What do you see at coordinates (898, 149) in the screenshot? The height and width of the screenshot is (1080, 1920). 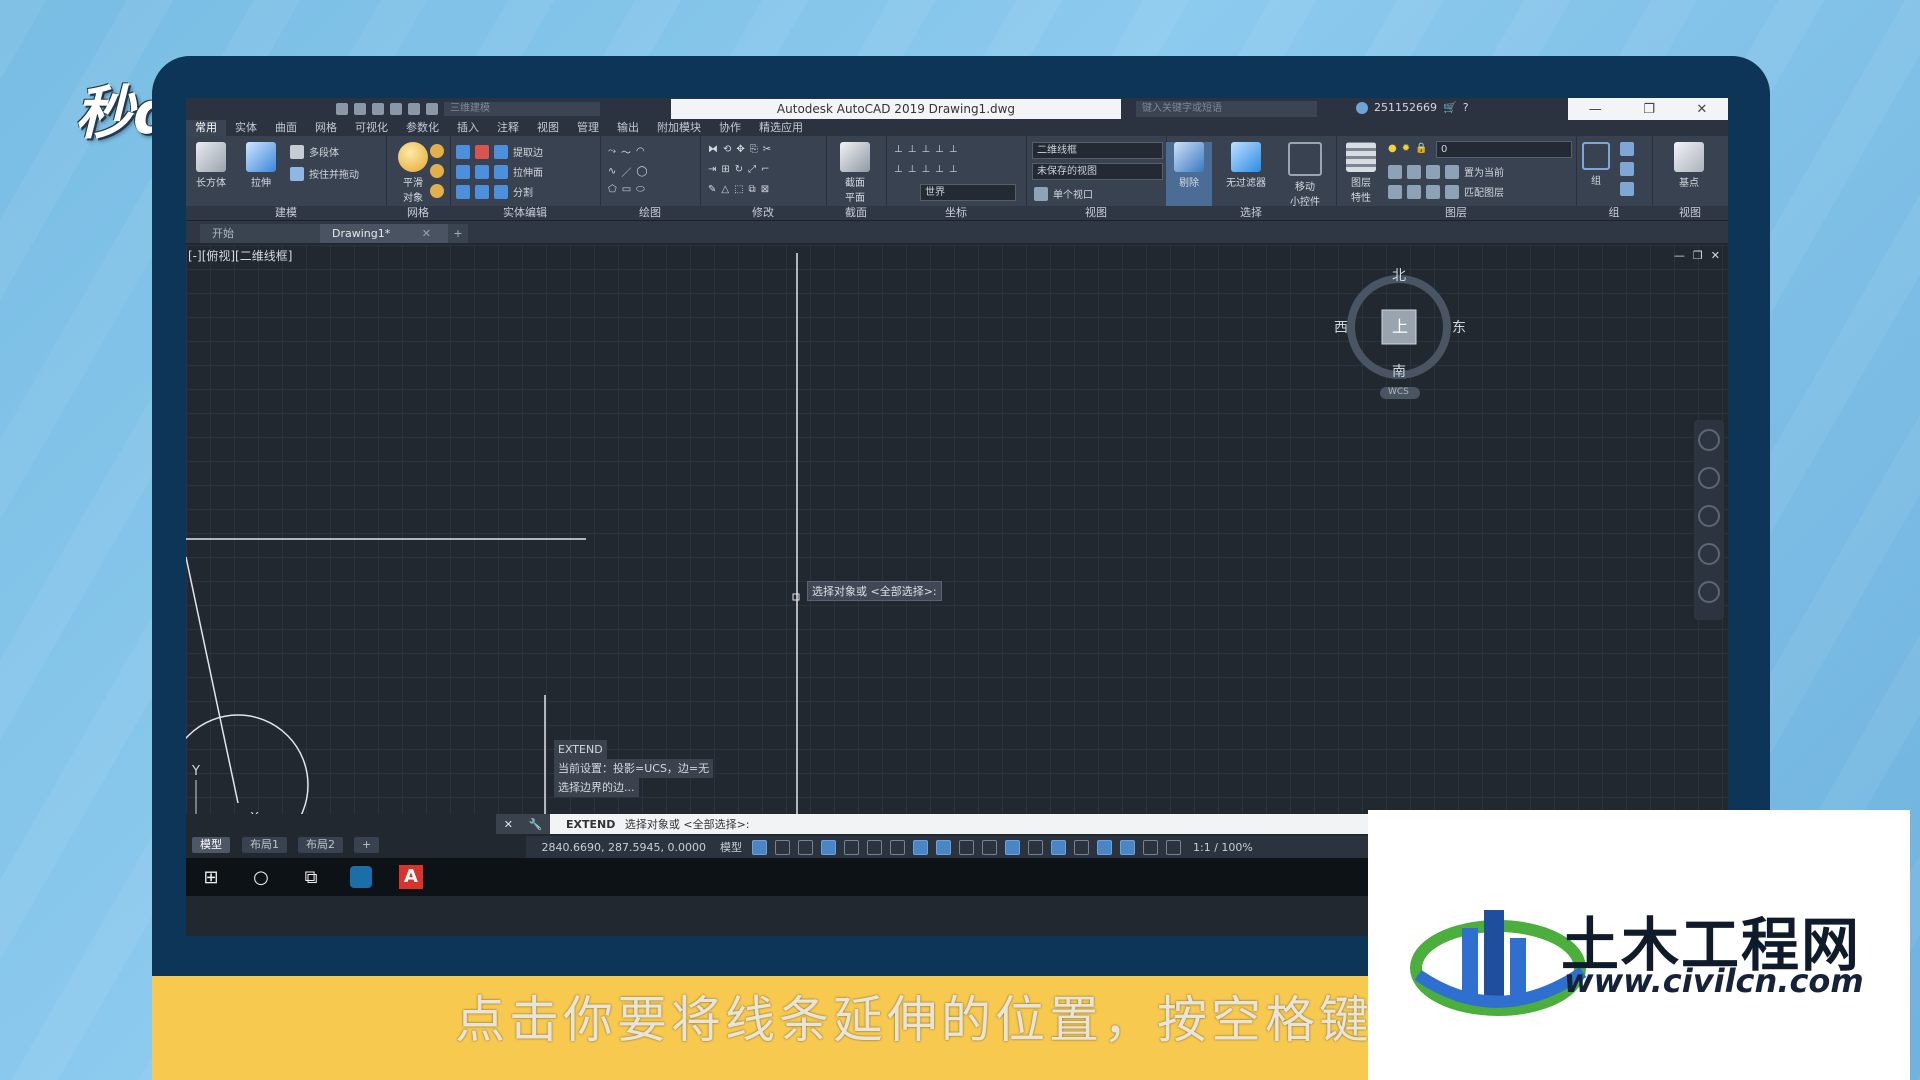 I see `ucs-icon: ⊥` at bounding box center [898, 149].